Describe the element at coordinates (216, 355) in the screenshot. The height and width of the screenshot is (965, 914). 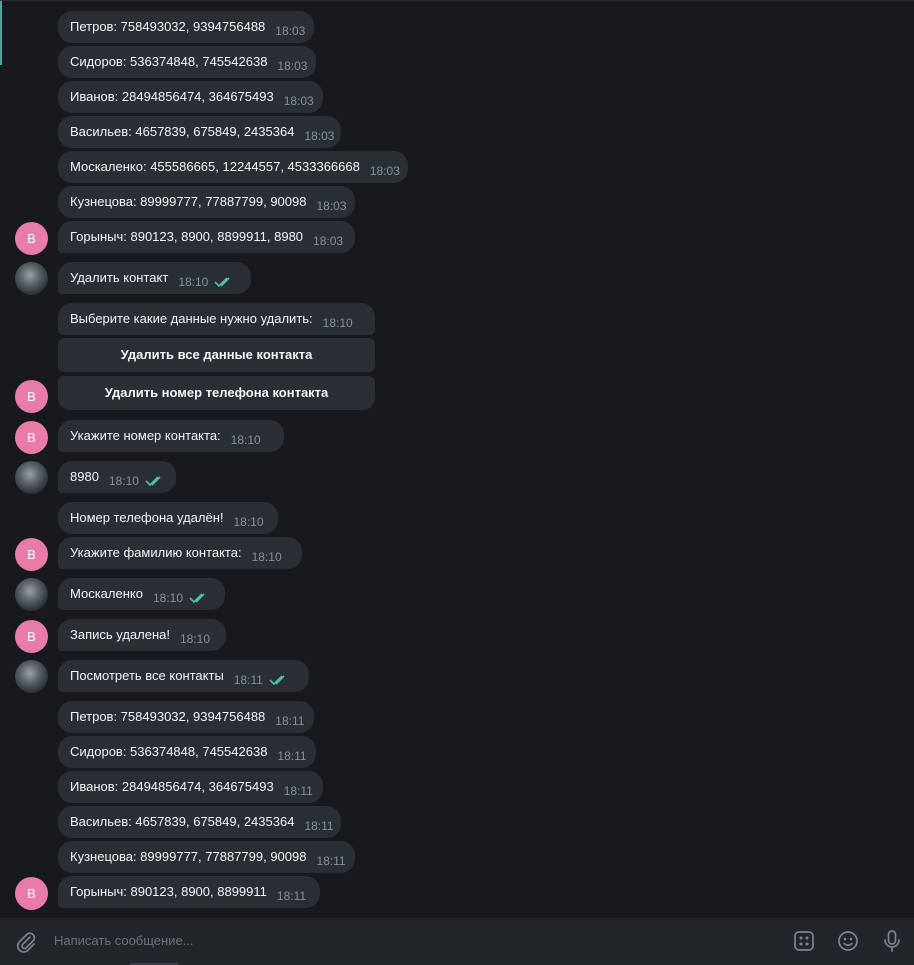
I see `delete-all-data-button: Удалить все данные контакта` at that location.